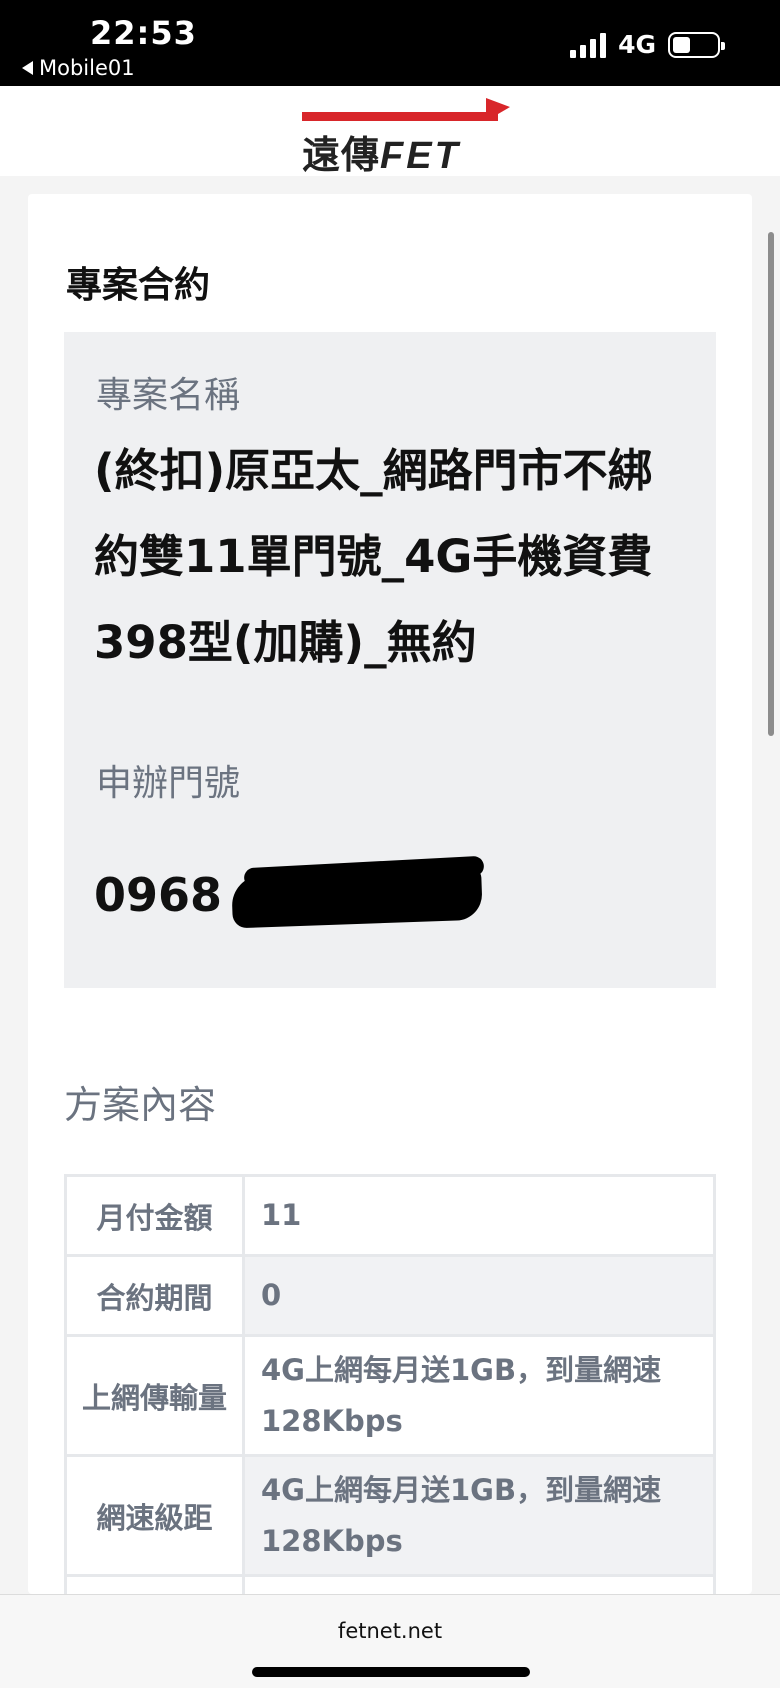  What do you see at coordinates (390, 43) in the screenshot?
I see `status-bar: 22:53 Mobile01 4G` at bounding box center [390, 43].